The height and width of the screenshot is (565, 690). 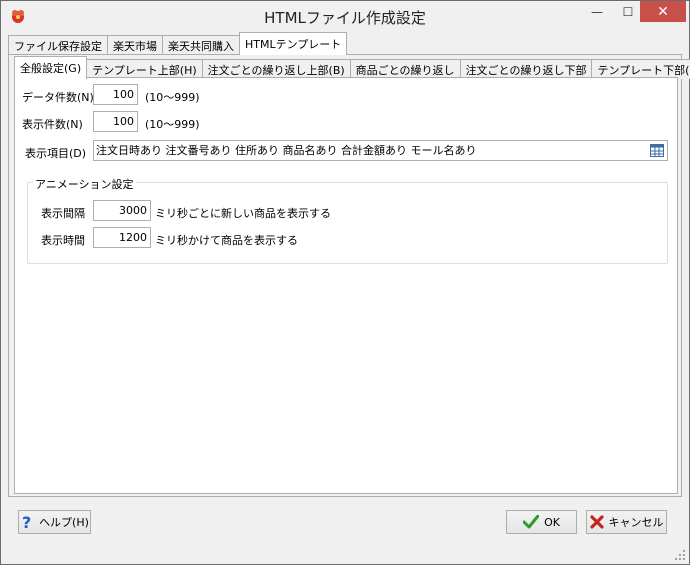 I want to click on cancel-button: キャンセル, so click(x=626, y=522).